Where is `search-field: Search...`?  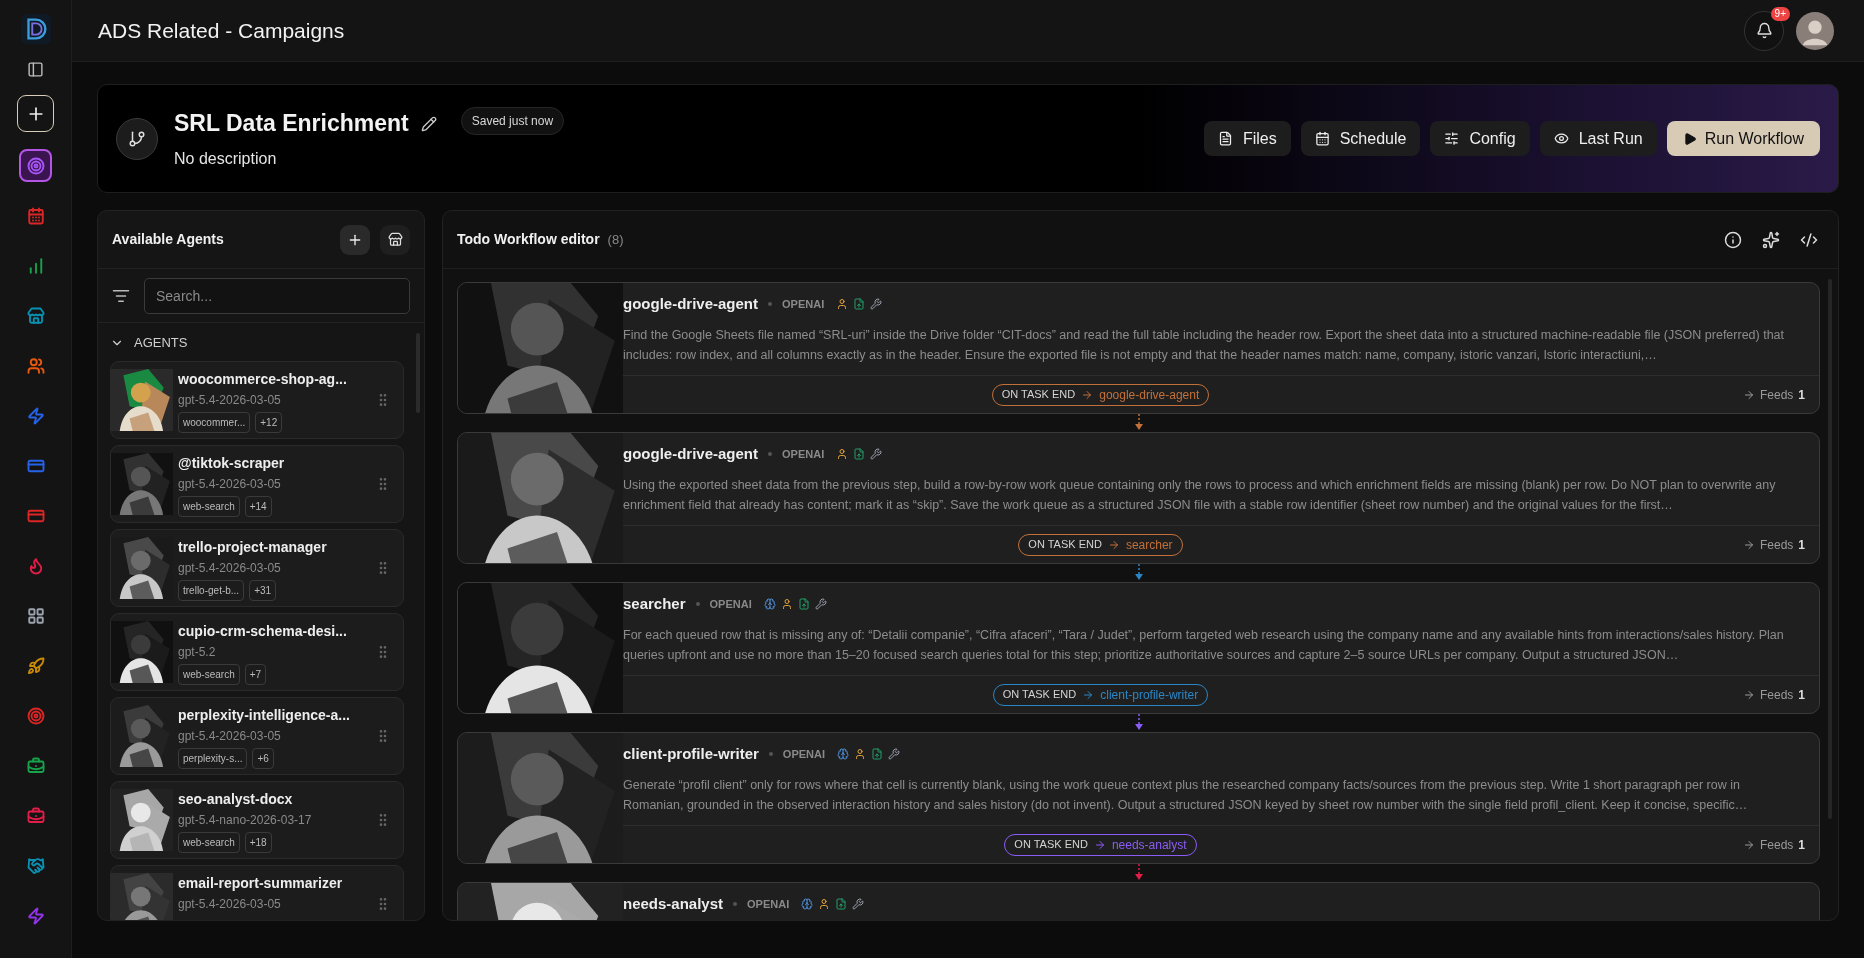
search-field: Search... is located at coordinates (277, 295).